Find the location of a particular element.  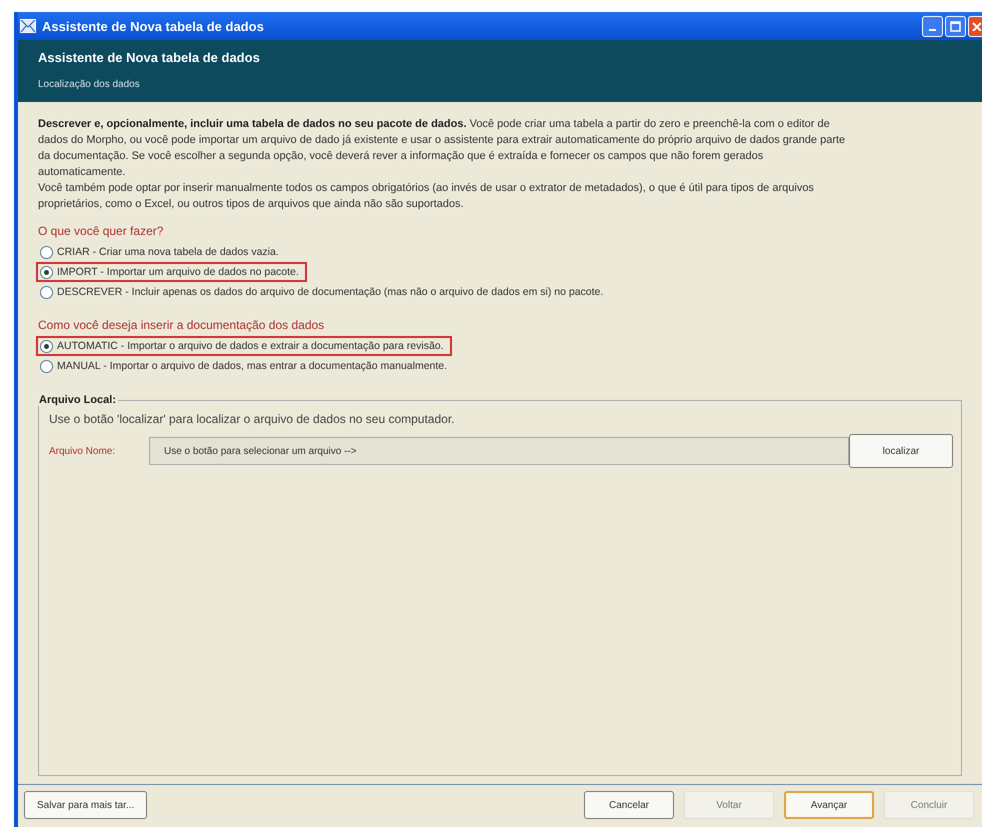

instruction-text: Use o botão 'localizar' para localizar o arquivo de dados no seu computador. is located at coordinates (252, 419).